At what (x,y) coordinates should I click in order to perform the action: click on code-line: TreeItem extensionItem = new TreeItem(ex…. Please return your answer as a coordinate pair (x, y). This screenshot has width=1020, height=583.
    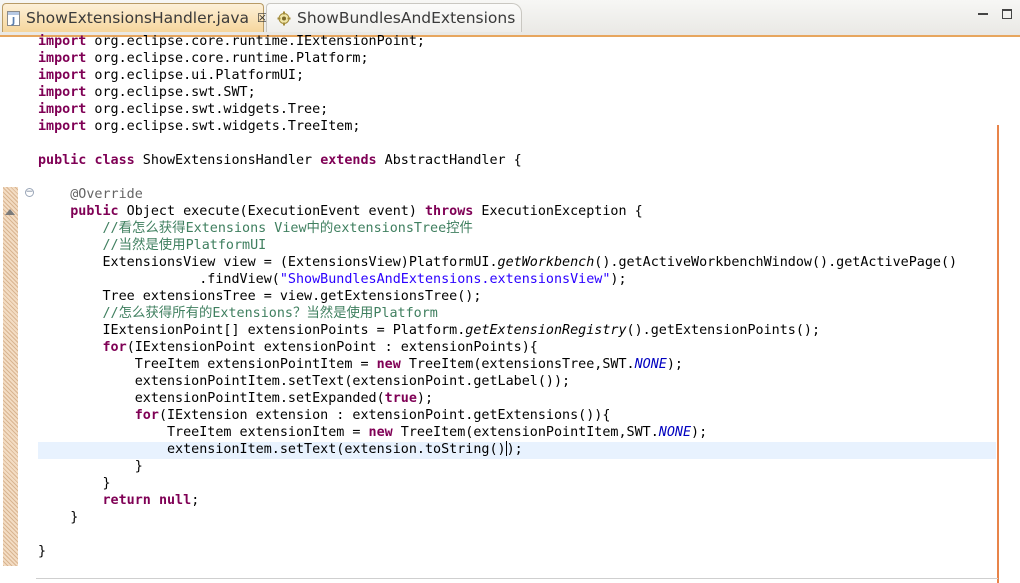
    Looking at the image, I should click on (373, 432).